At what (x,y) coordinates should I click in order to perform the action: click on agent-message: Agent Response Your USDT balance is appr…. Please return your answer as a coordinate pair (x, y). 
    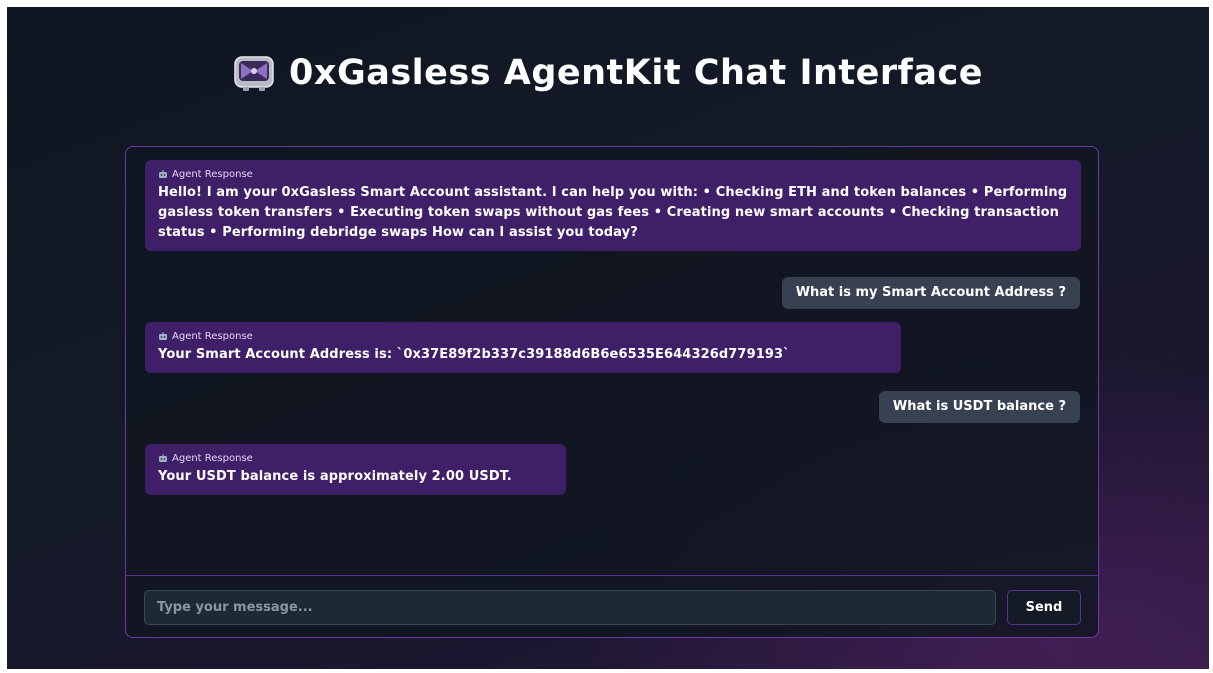
    Looking at the image, I should click on (355, 469).